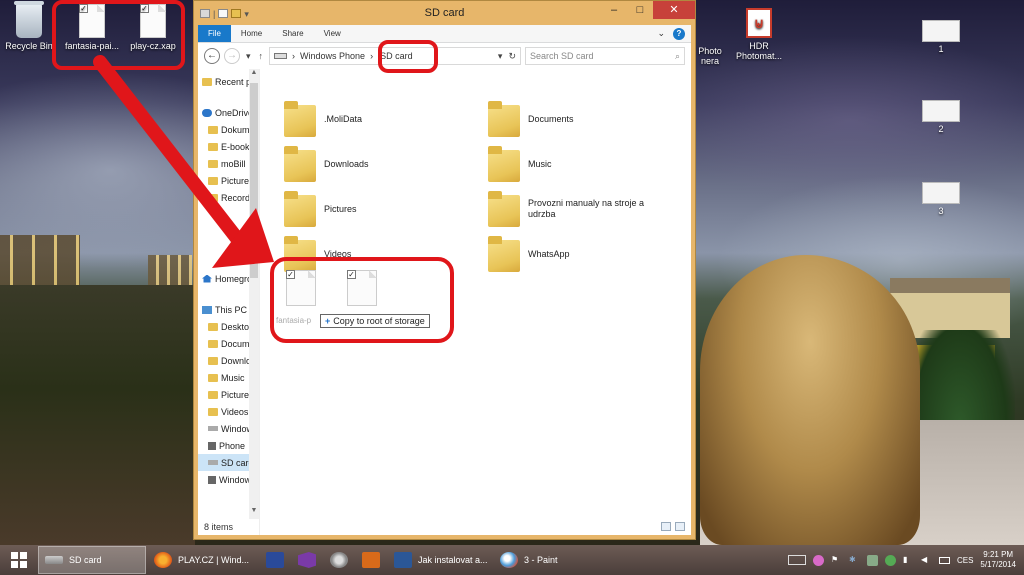 The width and height of the screenshot is (1024, 575). Describe the element at coordinates (292, 33) in the screenshot. I see `tab-share: Share` at that location.